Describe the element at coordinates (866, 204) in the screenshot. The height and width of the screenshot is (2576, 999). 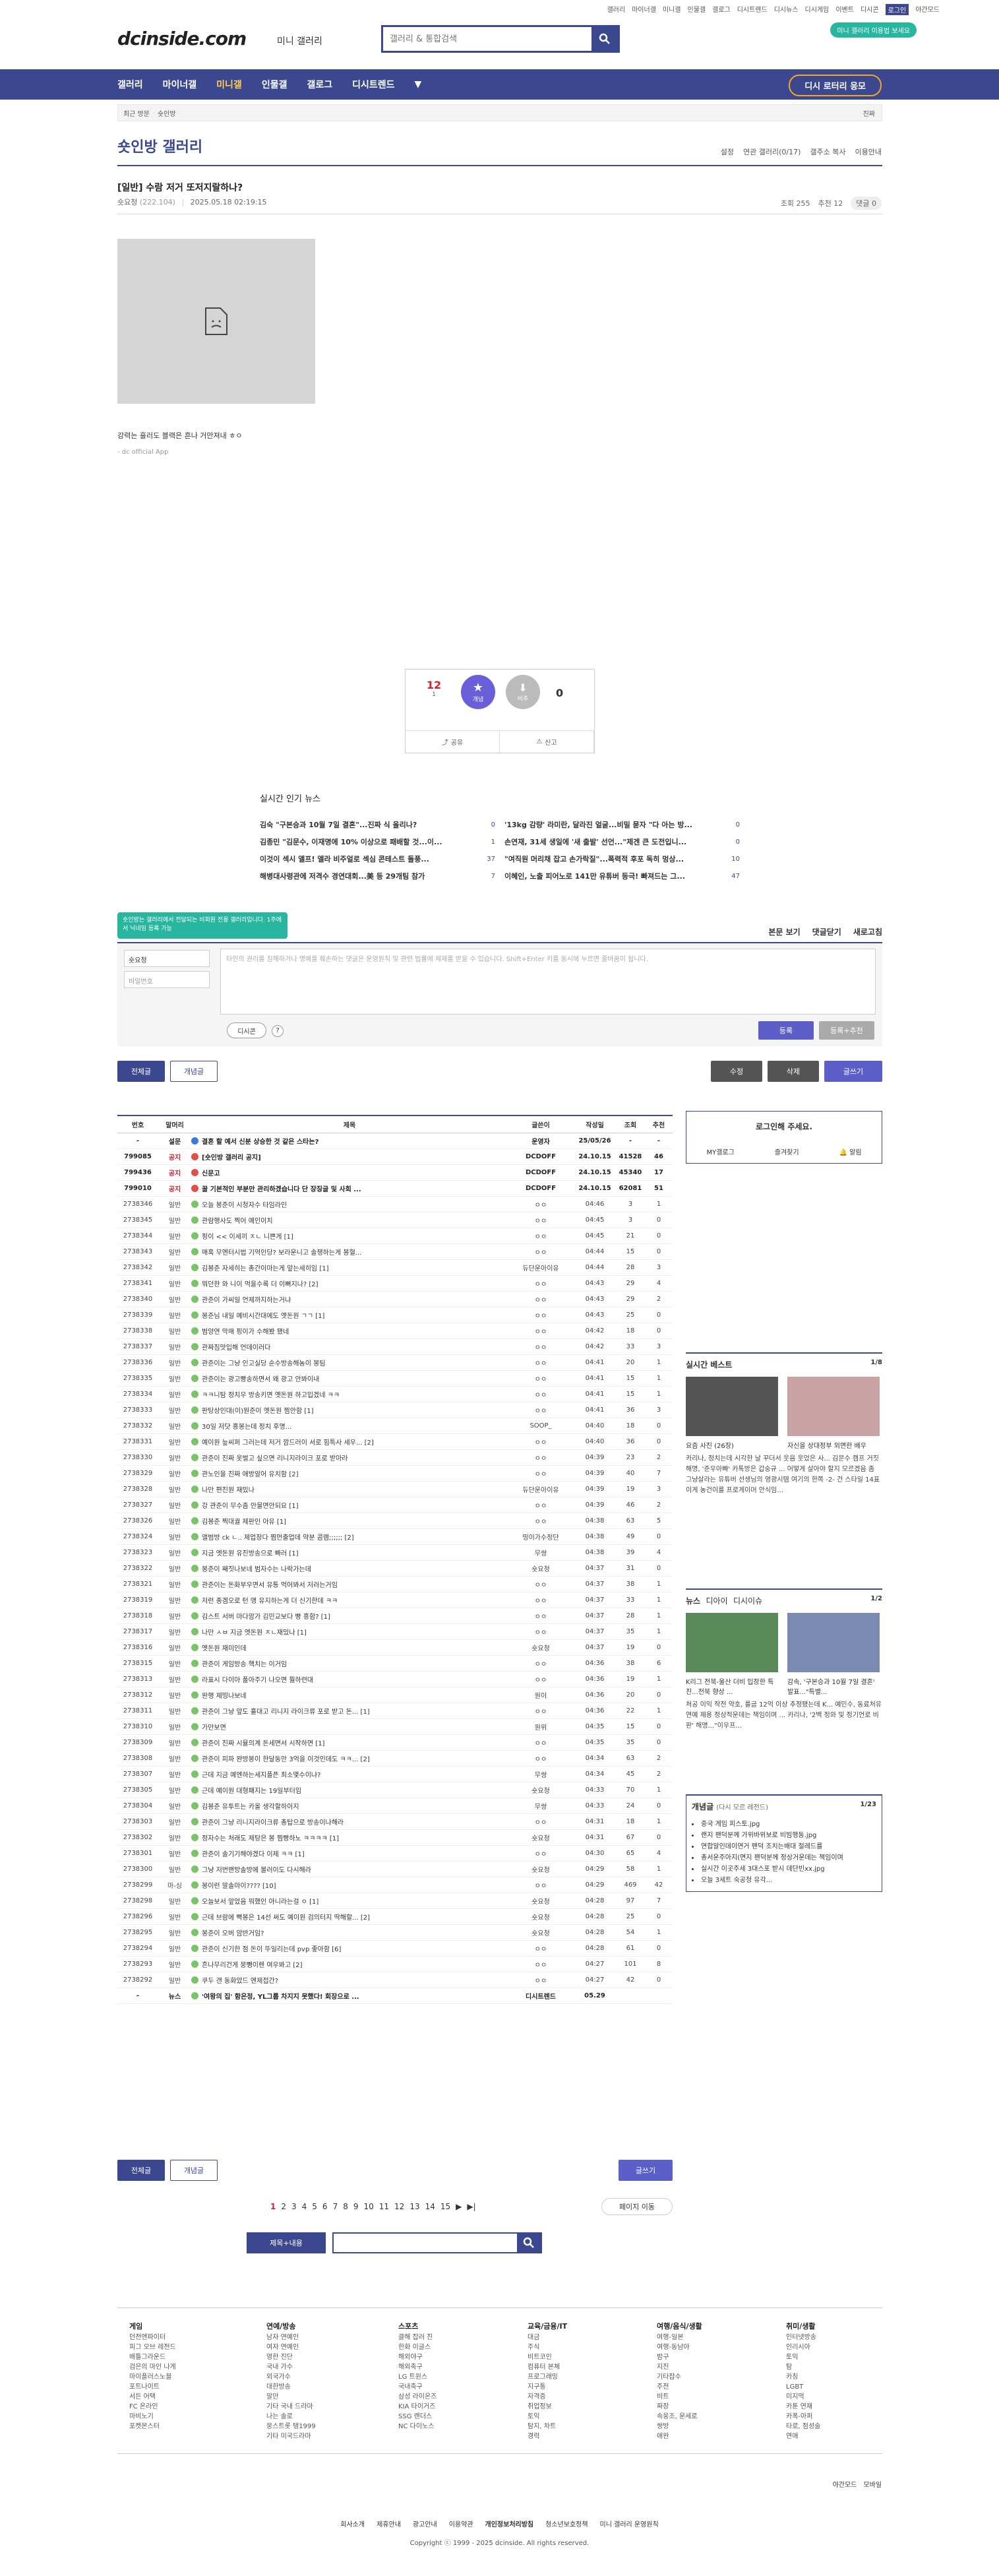
I see `post-comment-count: 댓글 0` at that location.